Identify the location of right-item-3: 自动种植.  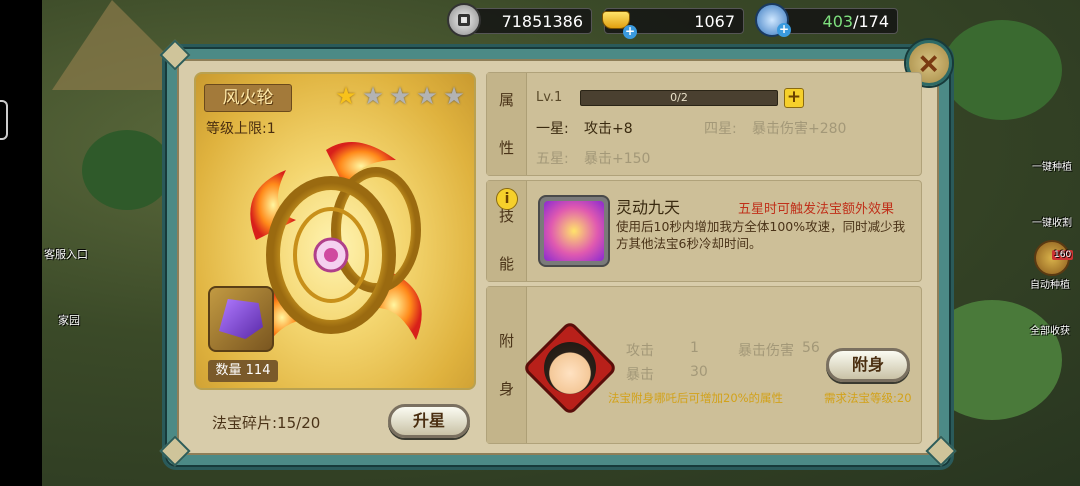
(1050, 283).